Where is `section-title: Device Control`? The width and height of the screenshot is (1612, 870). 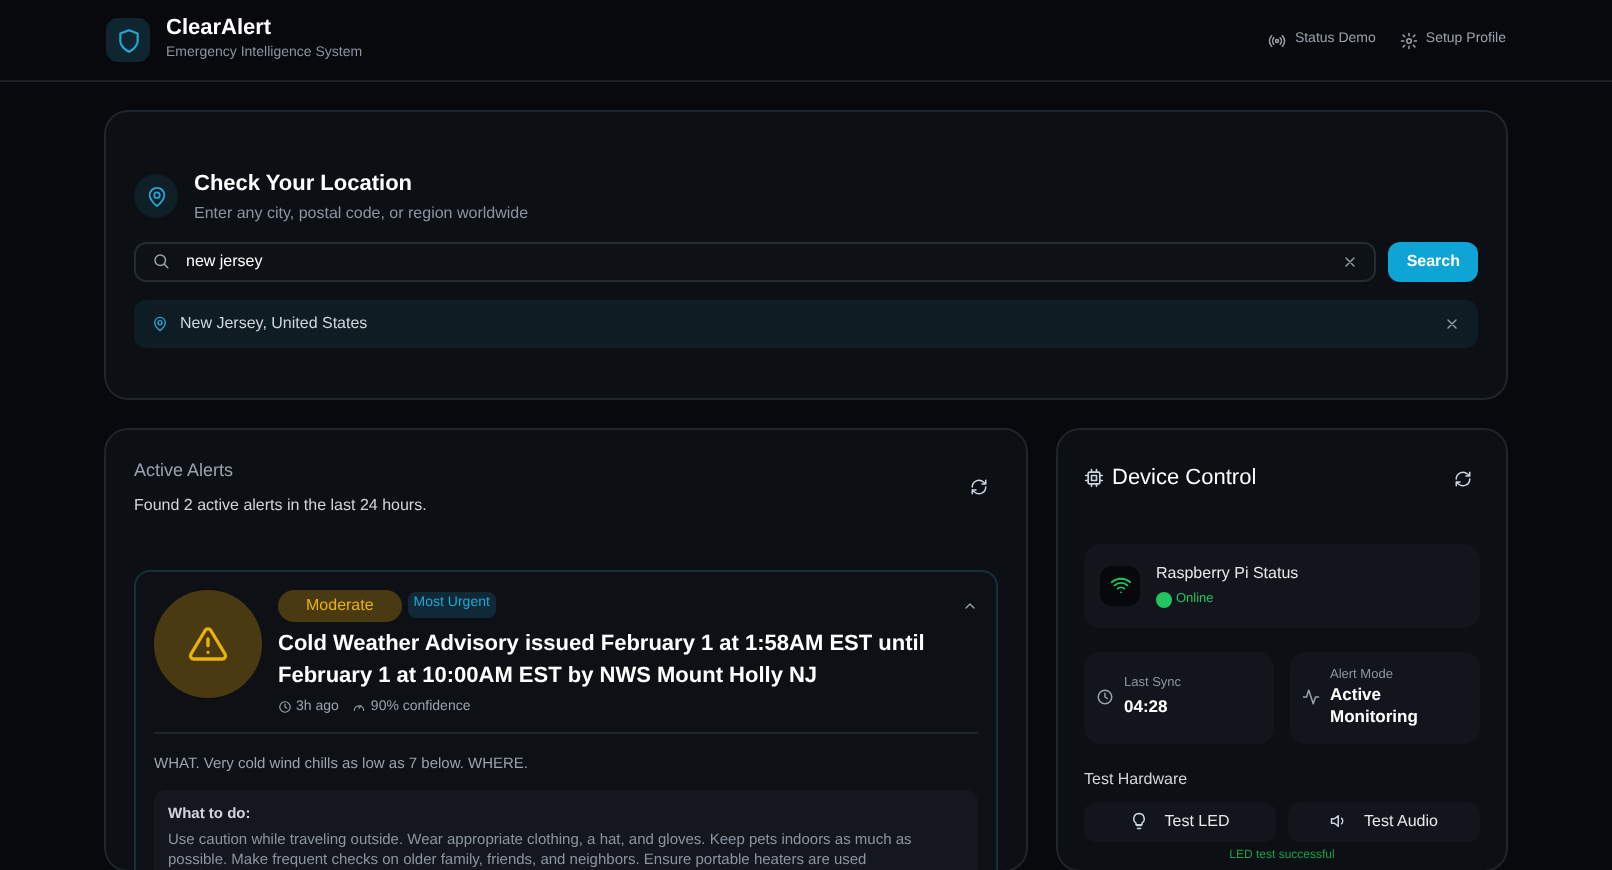
section-title: Device Control is located at coordinates (1184, 479).